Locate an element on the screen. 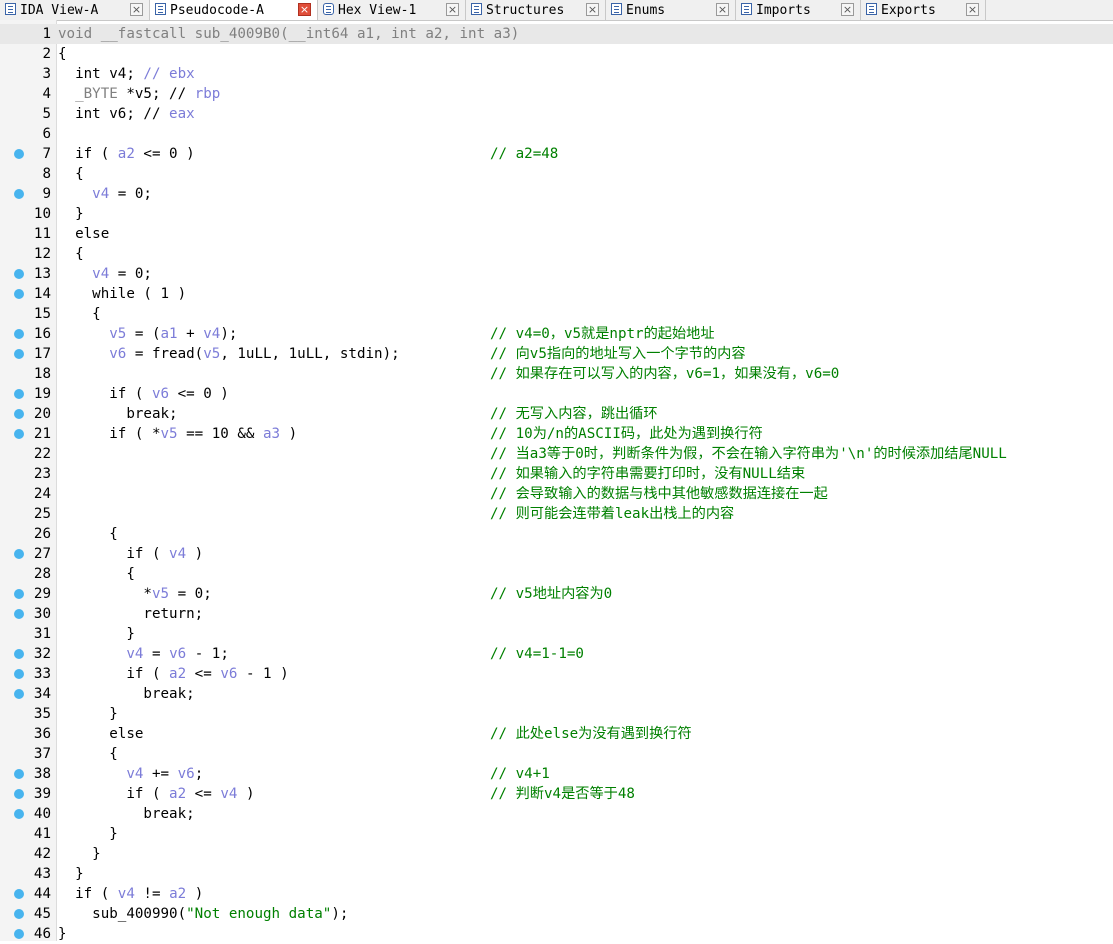  code-text: int v6; // eax is located at coordinates (126, 114).